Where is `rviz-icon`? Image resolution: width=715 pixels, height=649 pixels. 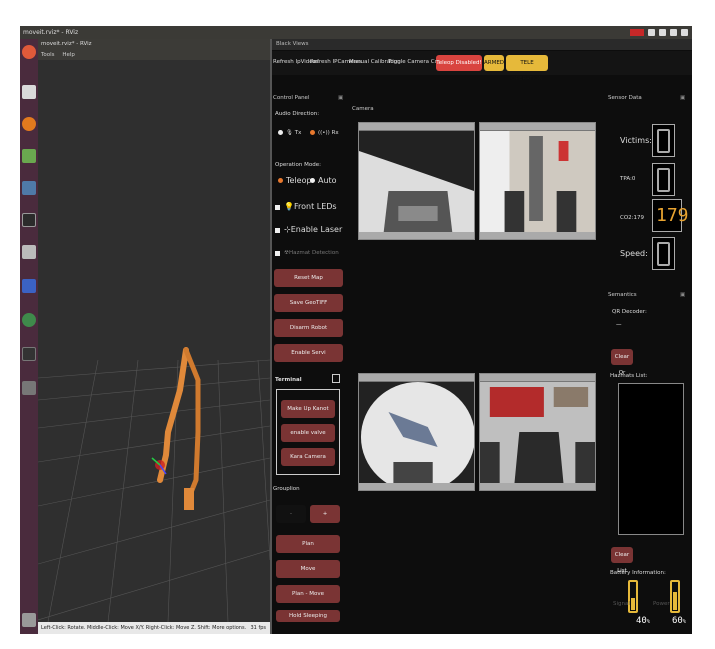 rviz-icon is located at coordinates (29, 388).